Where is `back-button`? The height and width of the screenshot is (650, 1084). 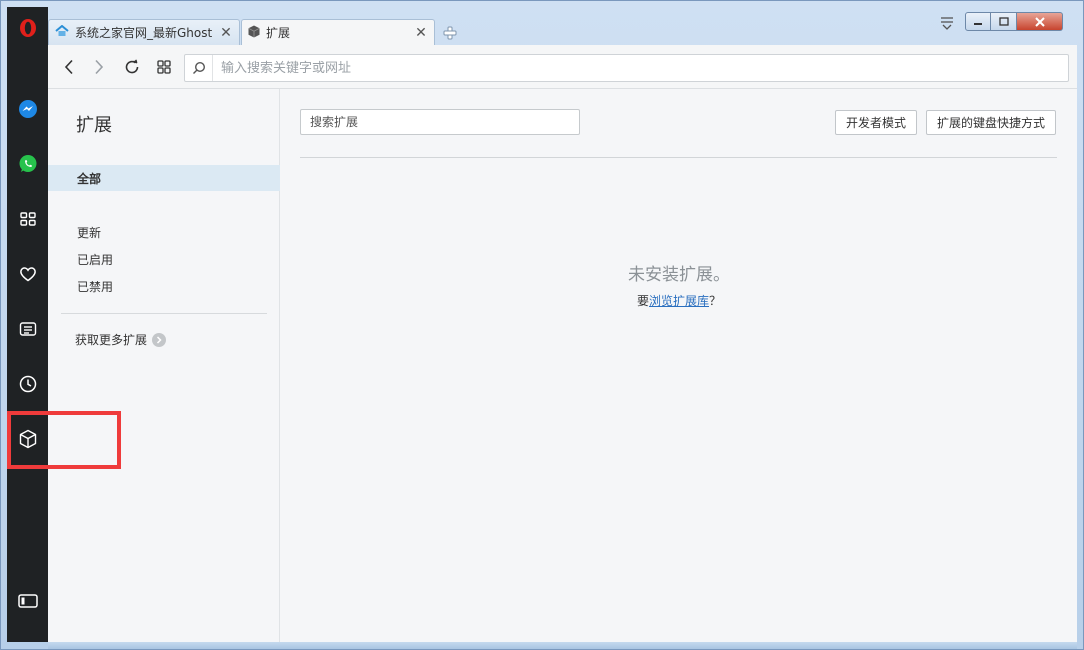 back-button is located at coordinates (69, 67).